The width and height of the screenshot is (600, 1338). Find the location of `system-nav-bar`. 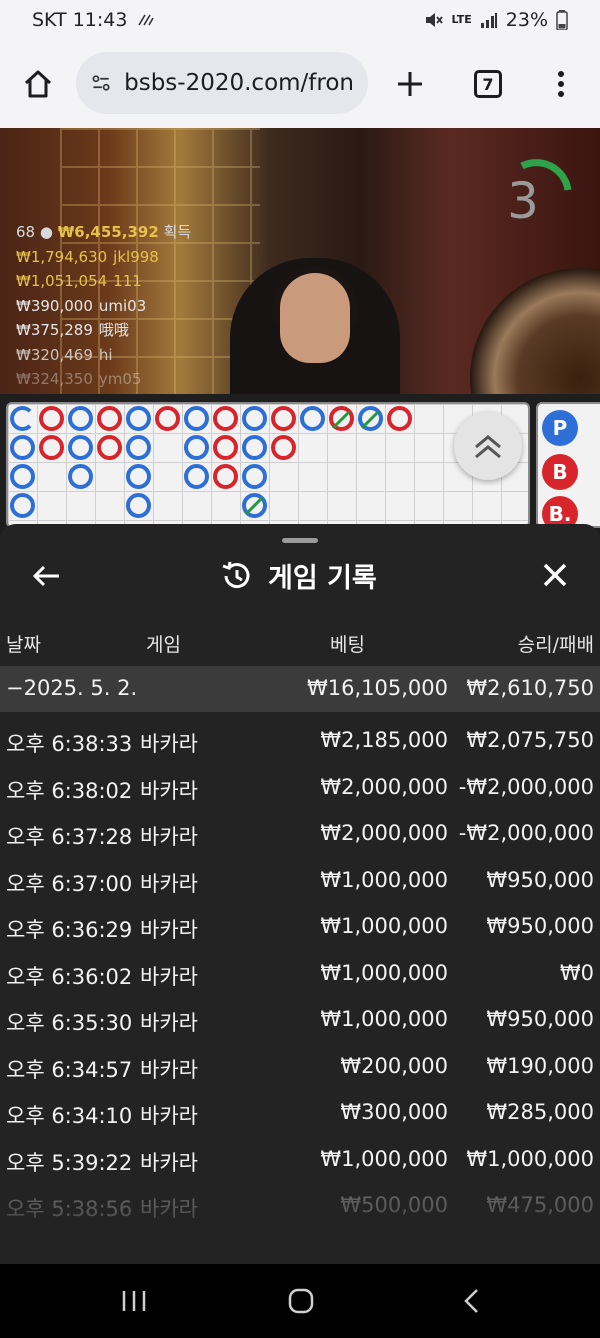

system-nav-bar is located at coordinates (300, 1301).